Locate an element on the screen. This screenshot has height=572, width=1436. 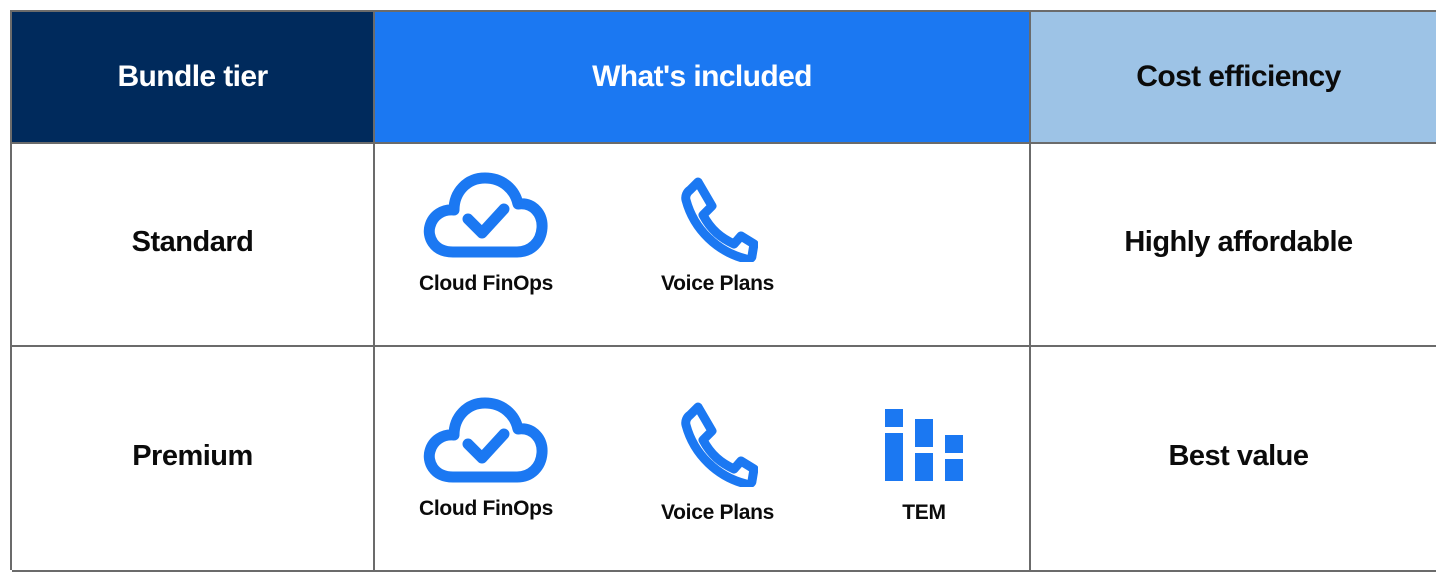
bar-grid-icon is located at coordinates (924, 445).